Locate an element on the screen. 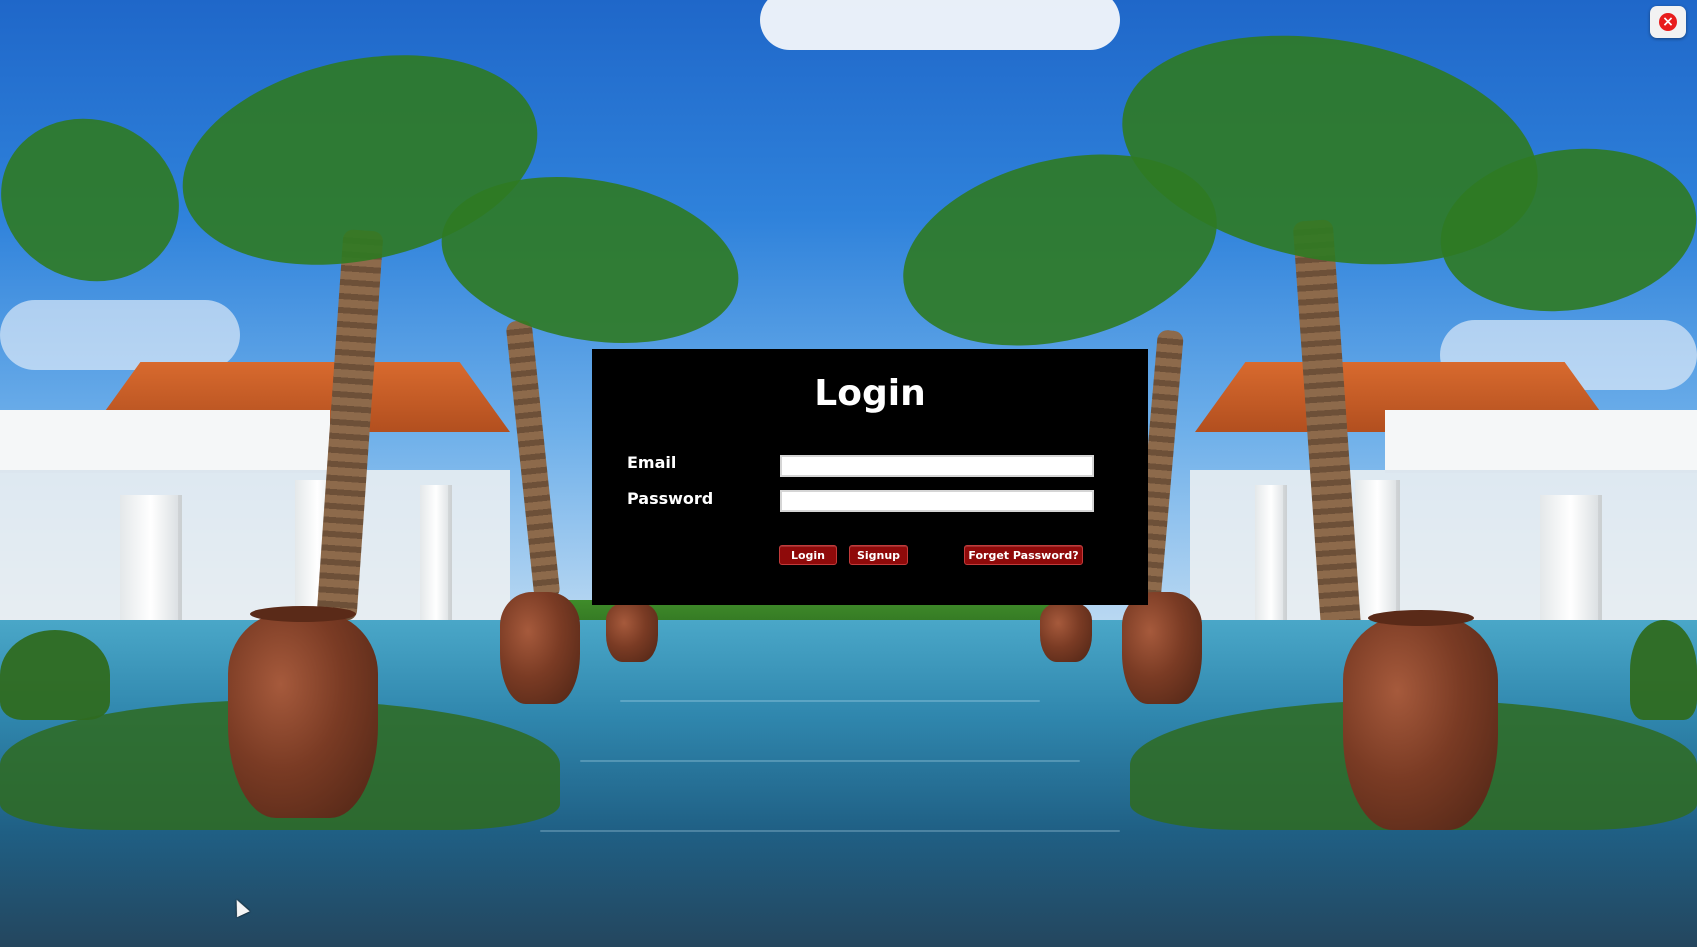  email-field is located at coordinates (937, 466).